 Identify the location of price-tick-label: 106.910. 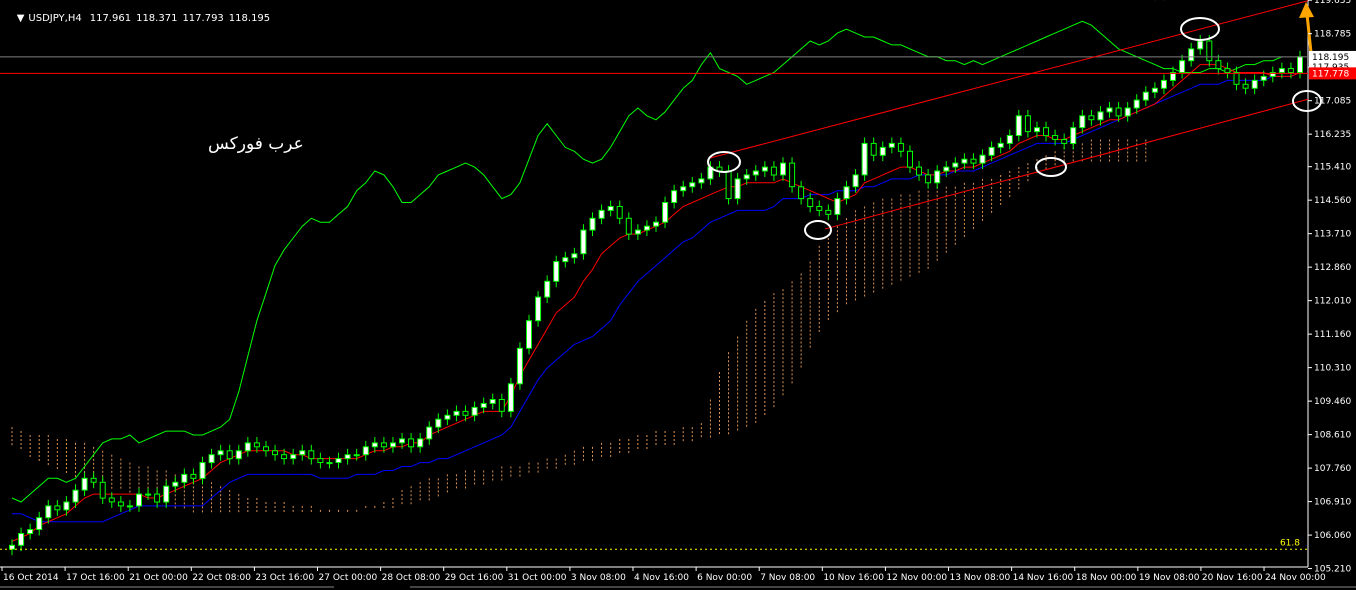
(1332, 503).